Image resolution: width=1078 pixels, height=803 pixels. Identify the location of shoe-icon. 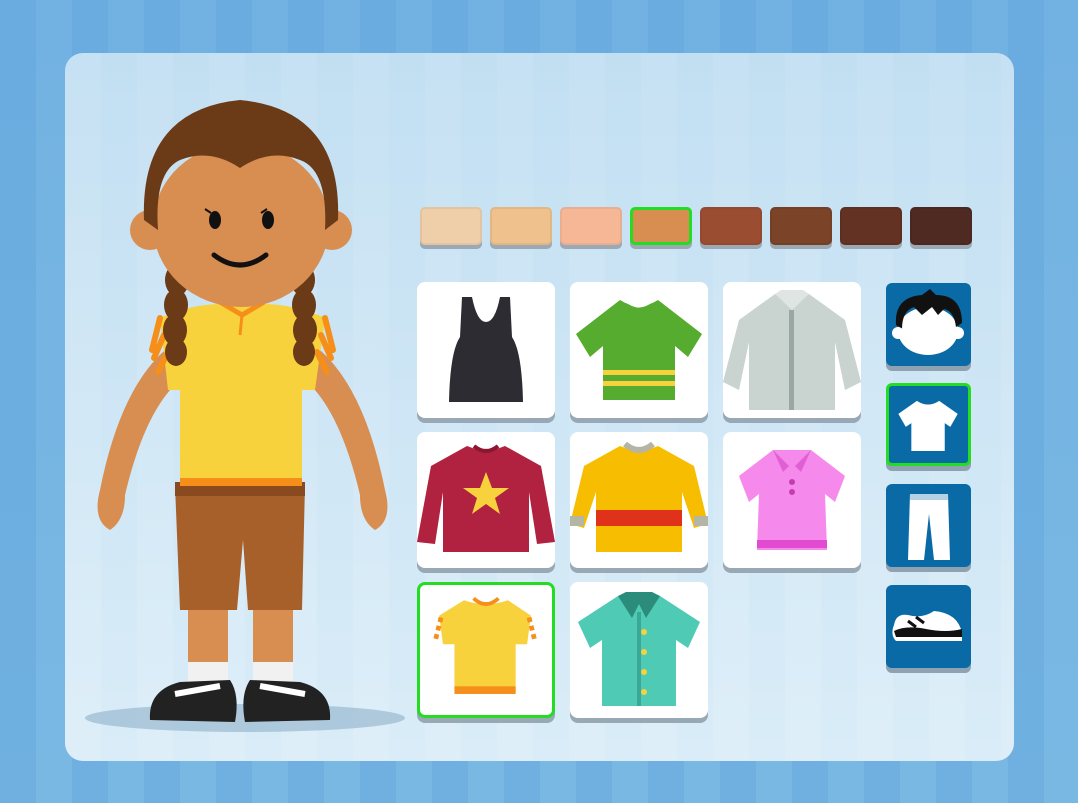
(927, 626).